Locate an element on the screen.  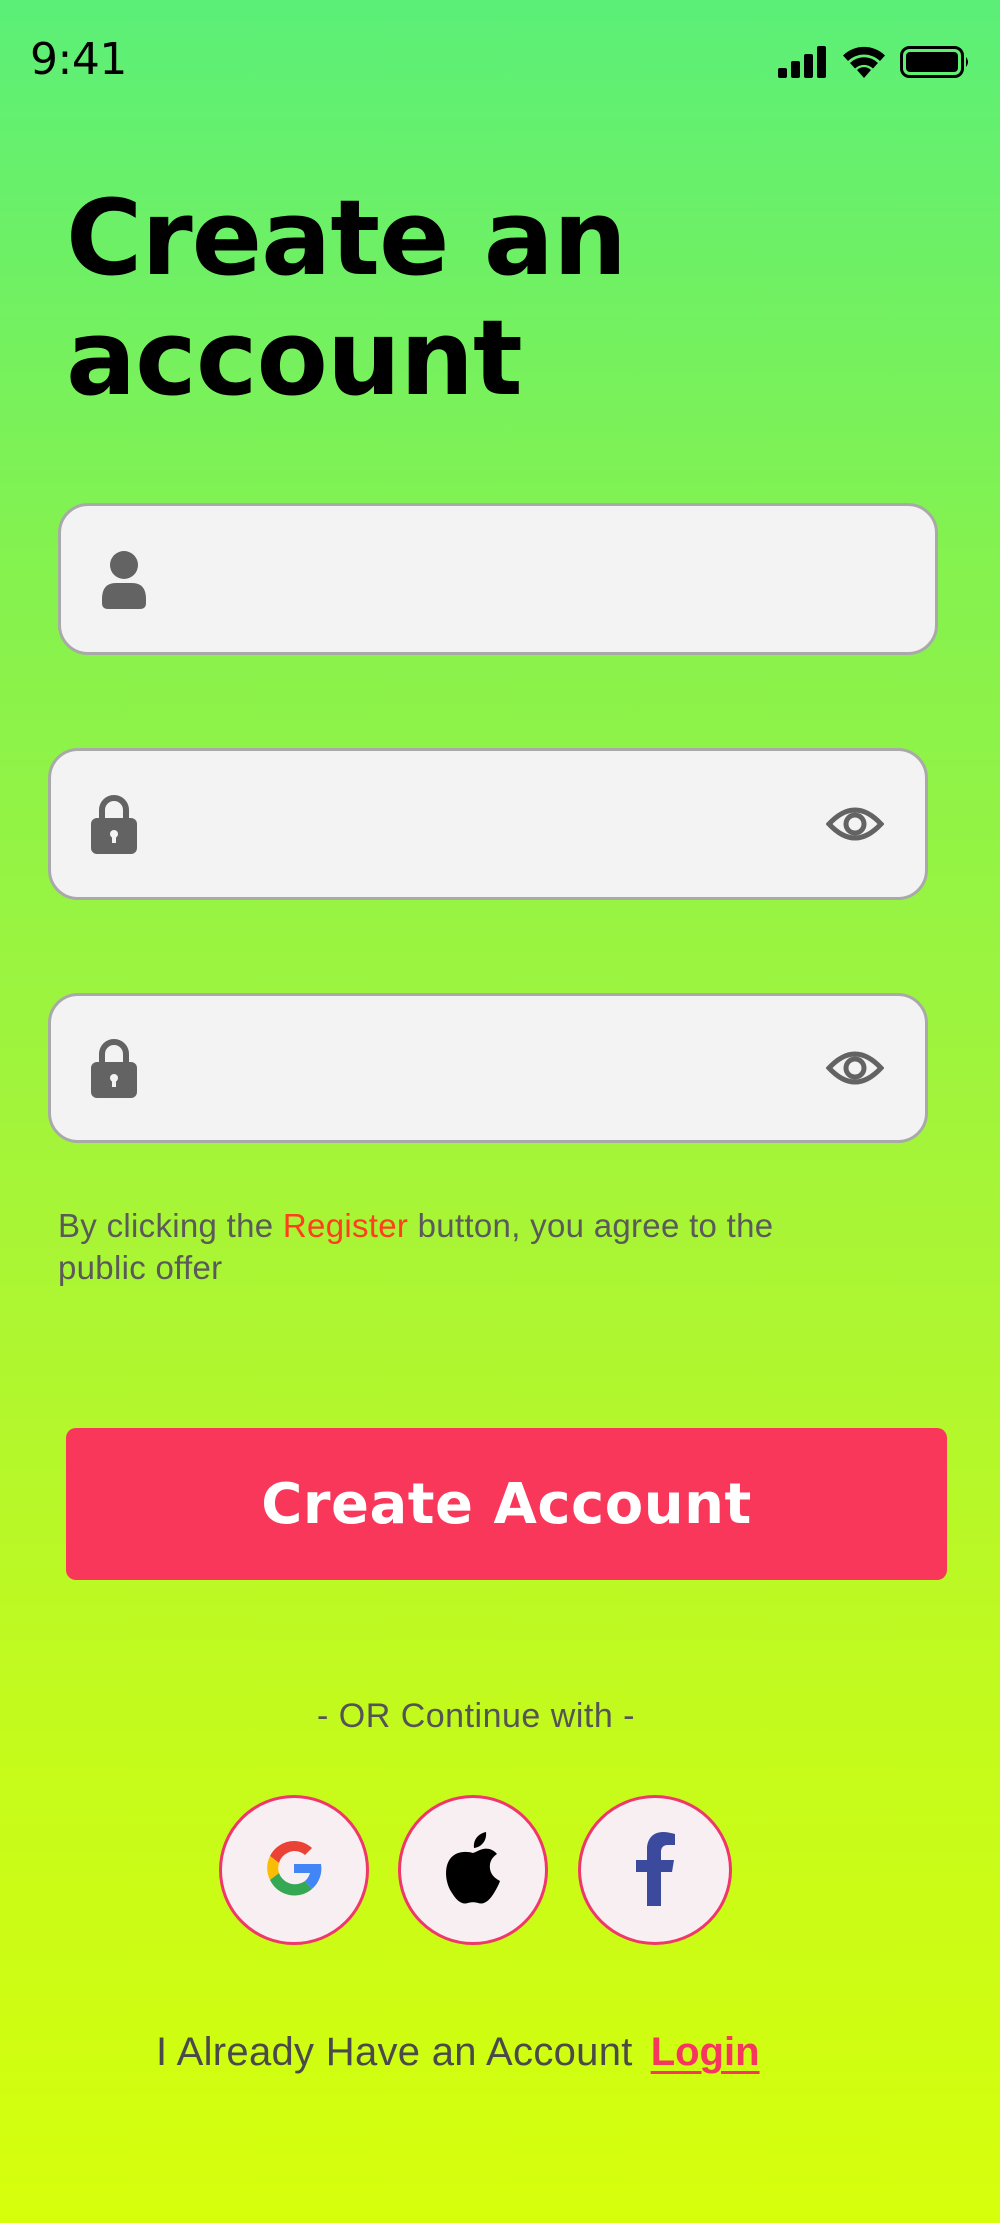
apple-icon is located at coordinates (473, 1870).